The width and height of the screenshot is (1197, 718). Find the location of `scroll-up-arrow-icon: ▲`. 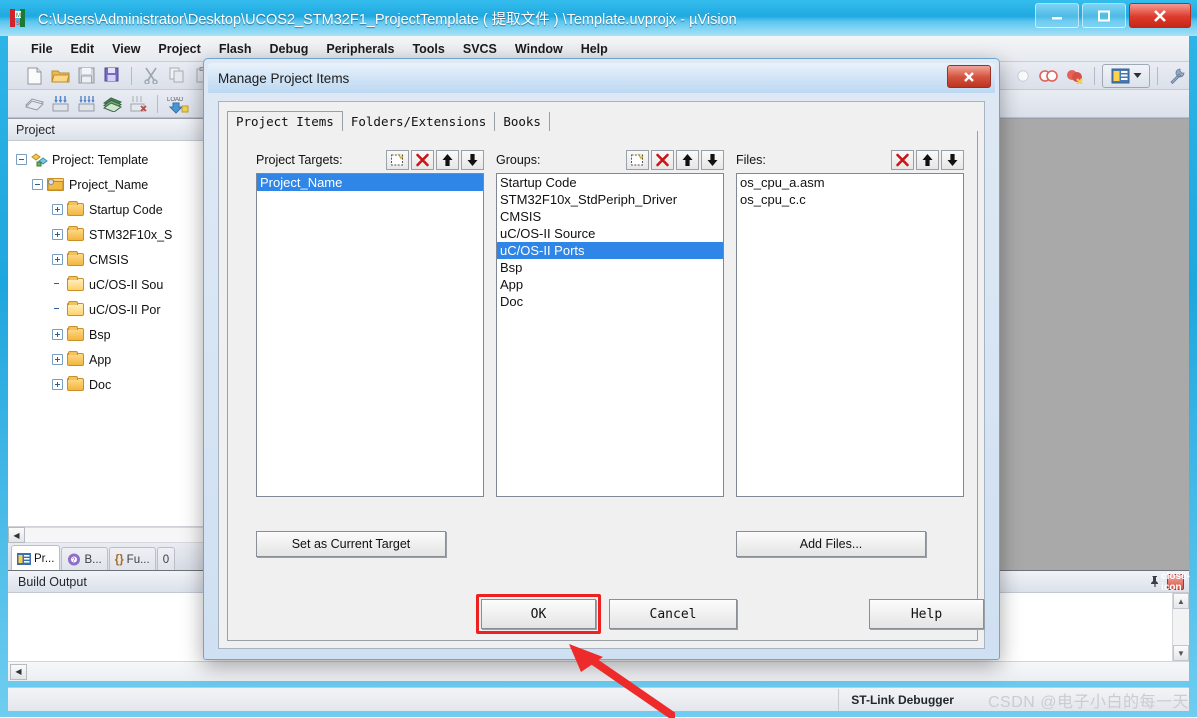

scroll-up-arrow-icon: ▲ is located at coordinates (1181, 601).